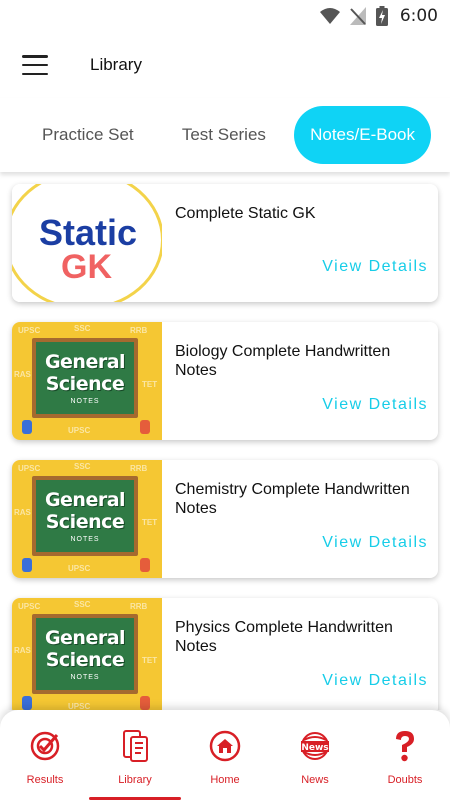  I want to click on nav-news: News News, so click(315, 755).